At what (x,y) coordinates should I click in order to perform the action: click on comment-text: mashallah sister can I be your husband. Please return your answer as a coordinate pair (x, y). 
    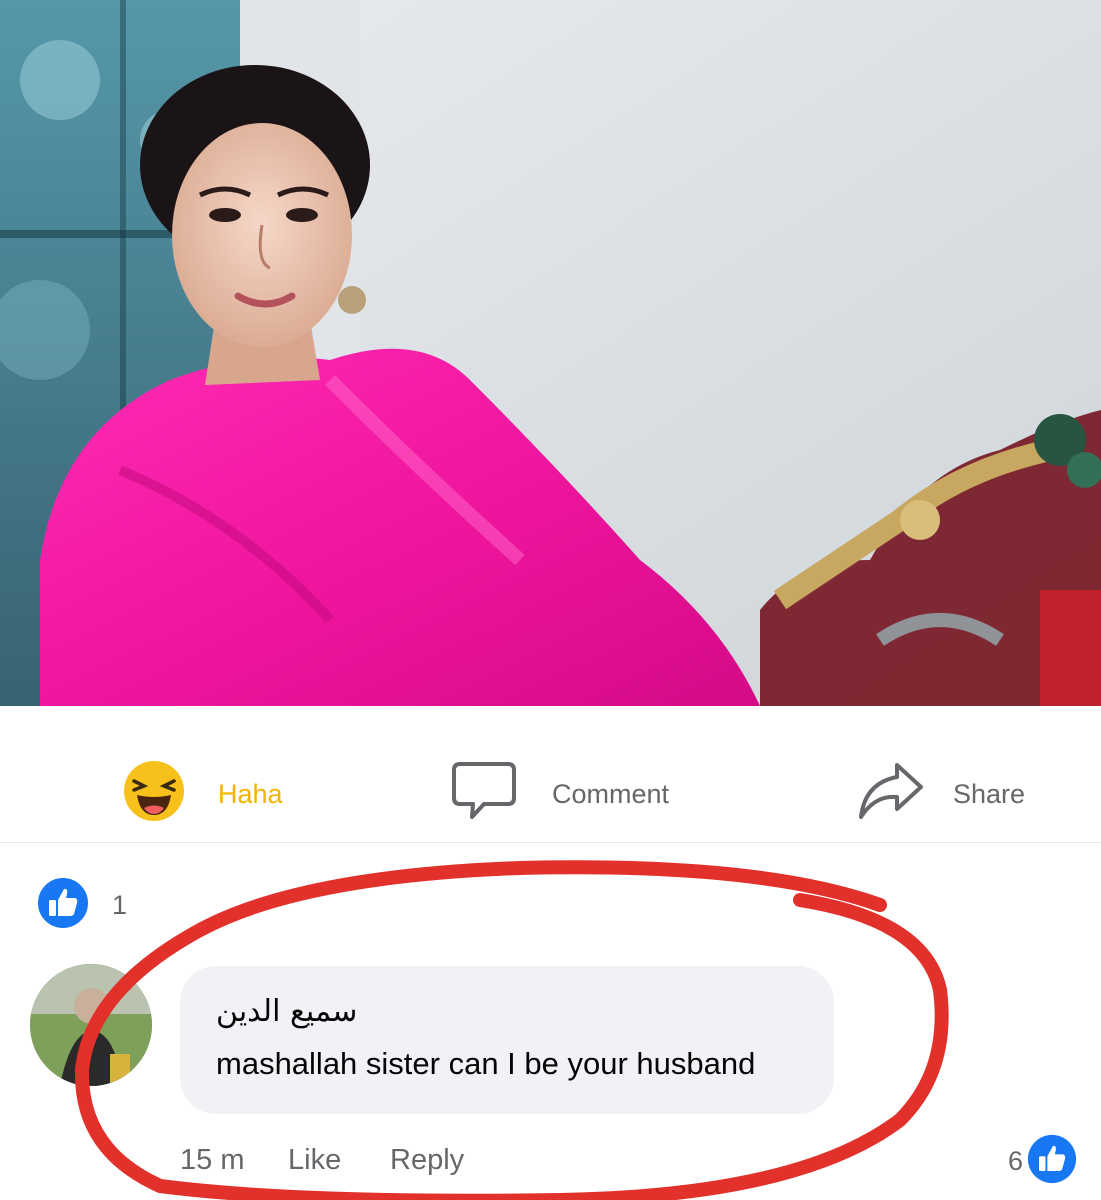
    Looking at the image, I should click on (486, 1063).